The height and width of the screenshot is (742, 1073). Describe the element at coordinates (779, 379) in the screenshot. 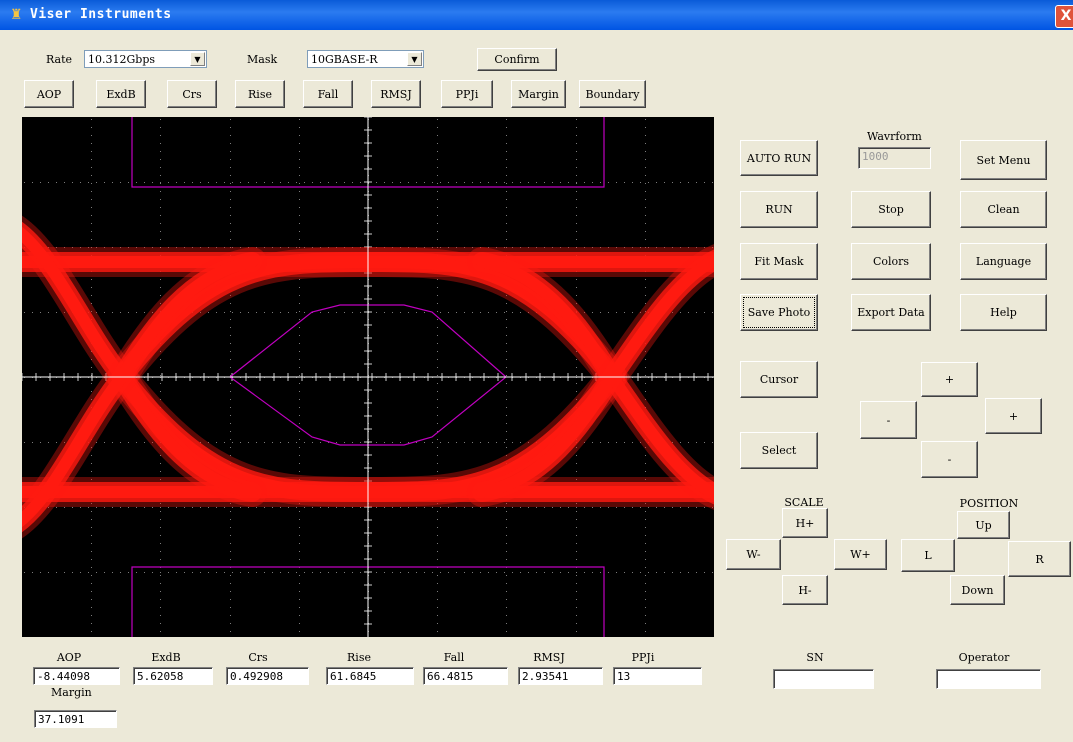

I see `cursor-button: Cursor` at that location.